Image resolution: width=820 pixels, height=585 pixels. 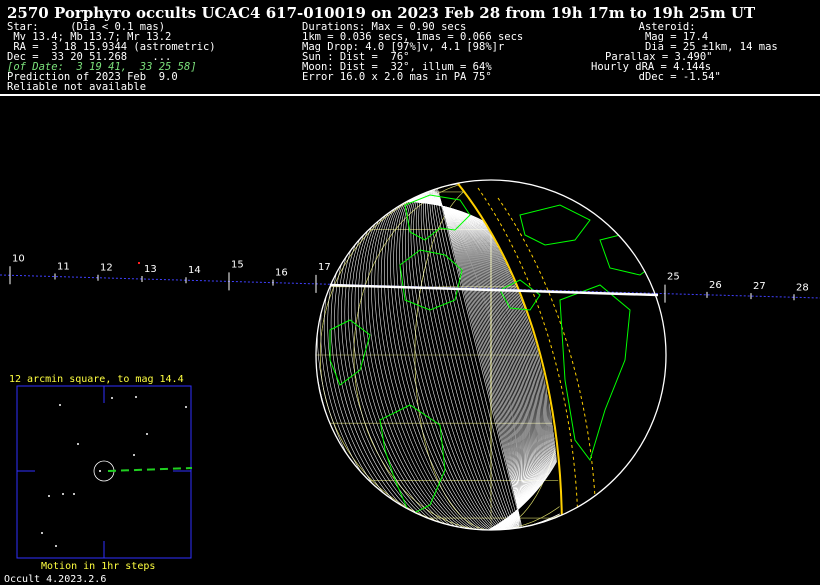 What do you see at coordinates (237, 264) in the screenshot?
I see `time-tick-label: 15` at bounding box center [237, 264].